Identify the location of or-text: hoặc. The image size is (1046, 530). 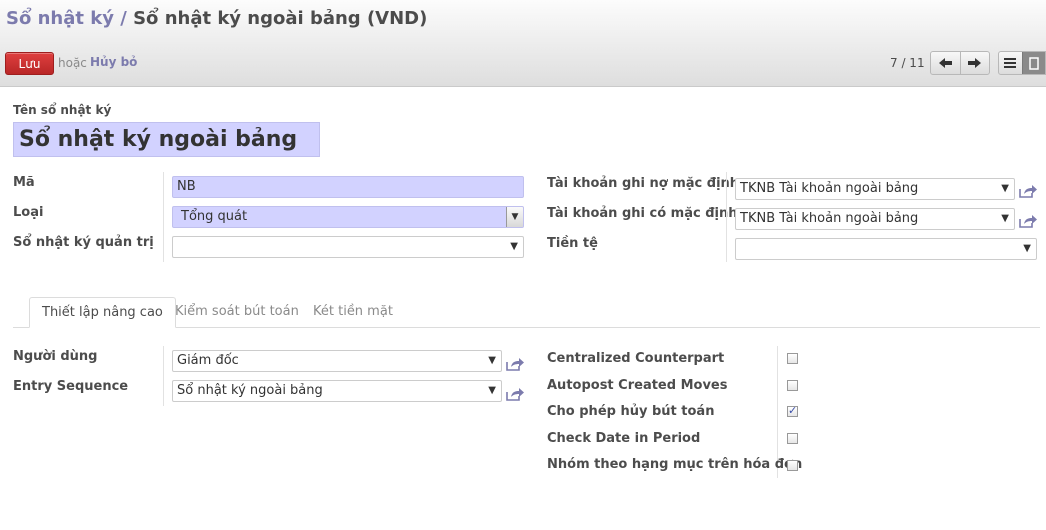
(72, 63).